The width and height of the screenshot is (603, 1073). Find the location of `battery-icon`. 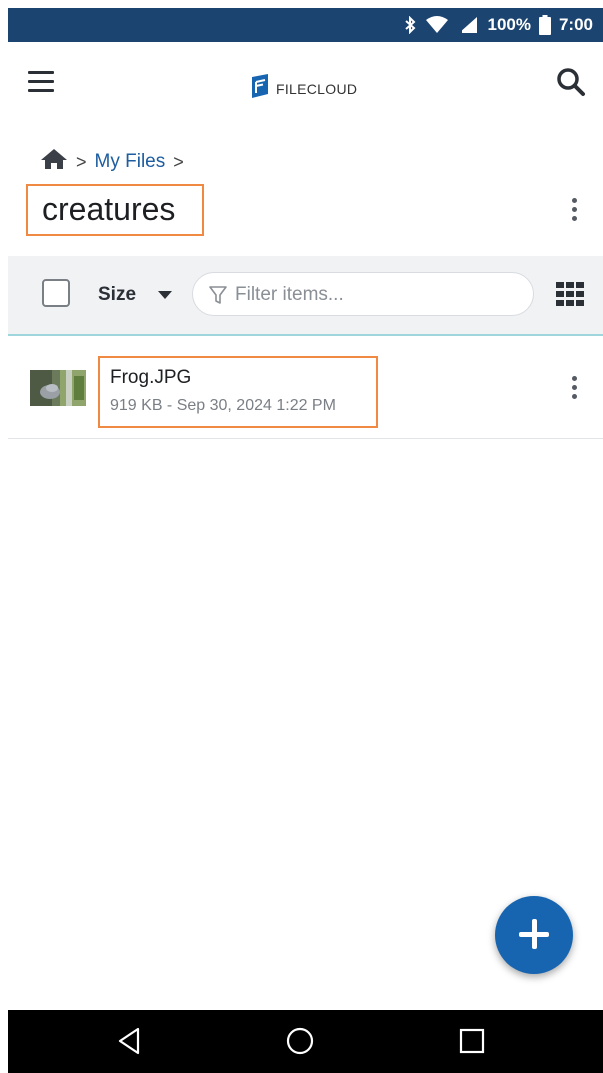

battery-icon is located at coordinates (544, 25).